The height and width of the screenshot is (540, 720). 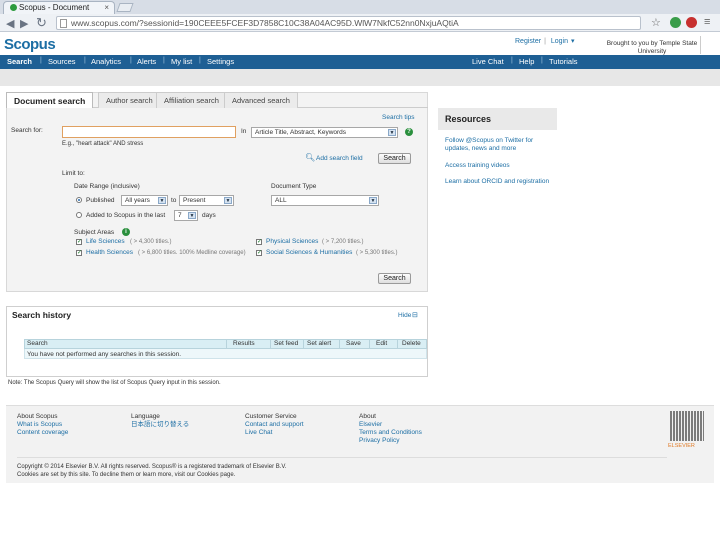 What do you see at coordinates (105, 241) in the screenshot?
I see `life-sciences-label: Life Sciences` at bounding box center [105, 241].